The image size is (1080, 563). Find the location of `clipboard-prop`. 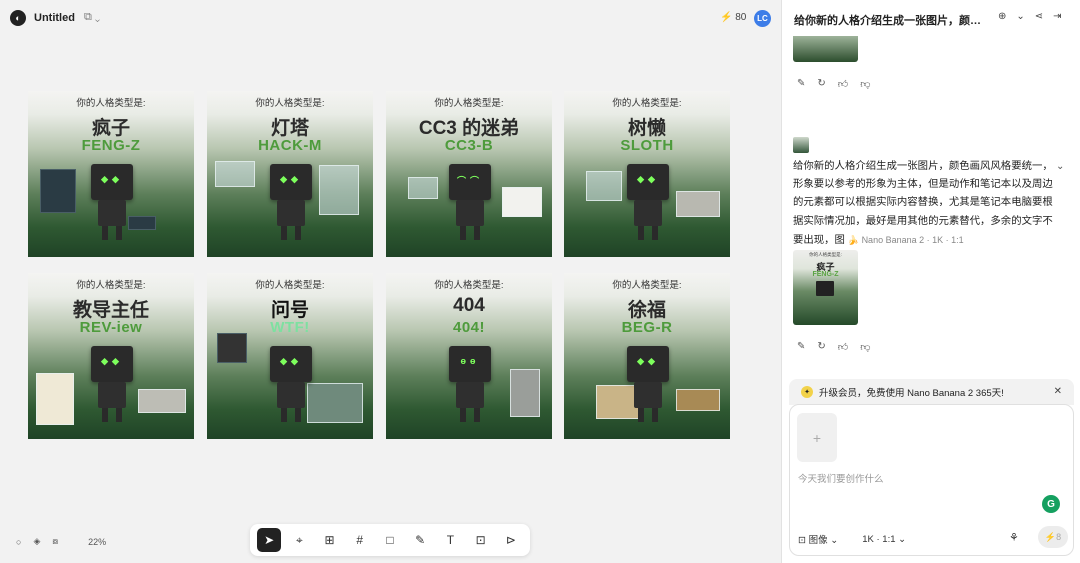

clipboard-prop is located at coordinates (55, 399).